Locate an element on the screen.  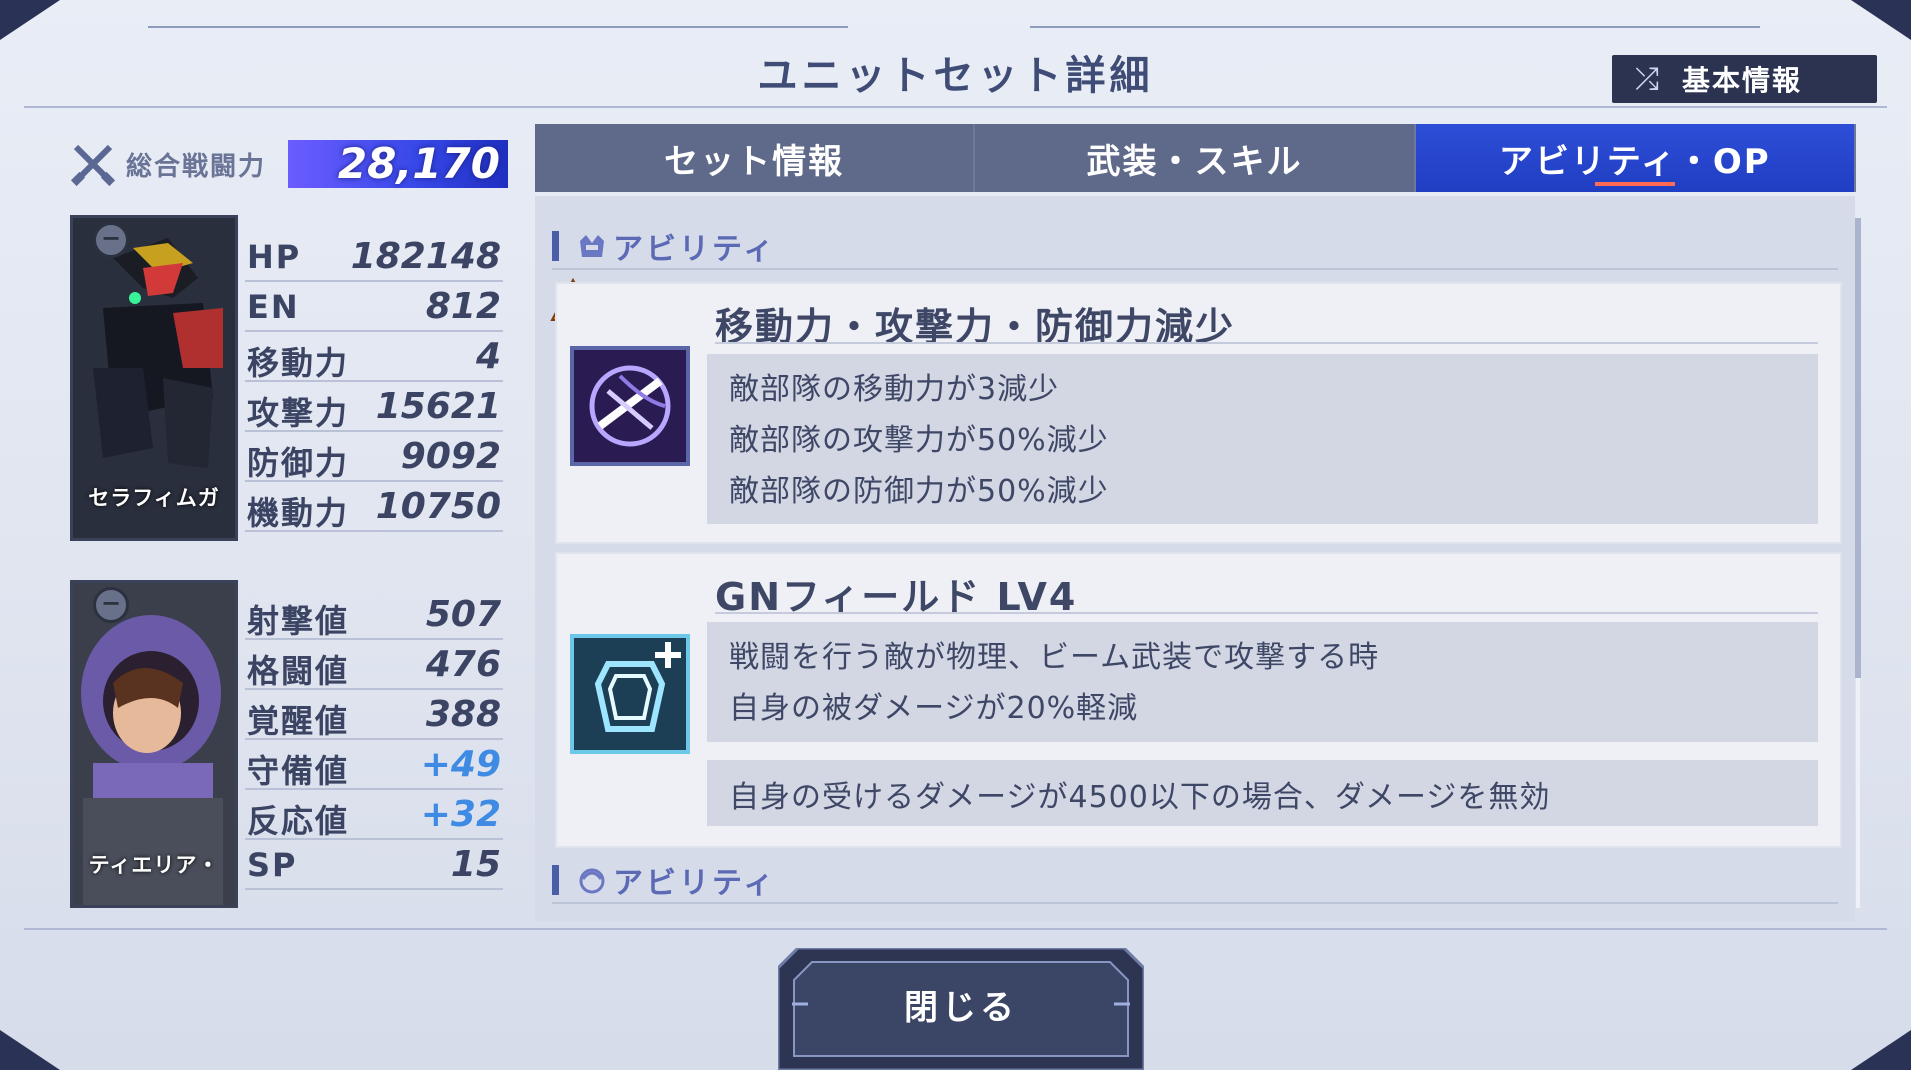
tab-abilities-op: アビリティ・OP is located at coordinates (1635, 158).